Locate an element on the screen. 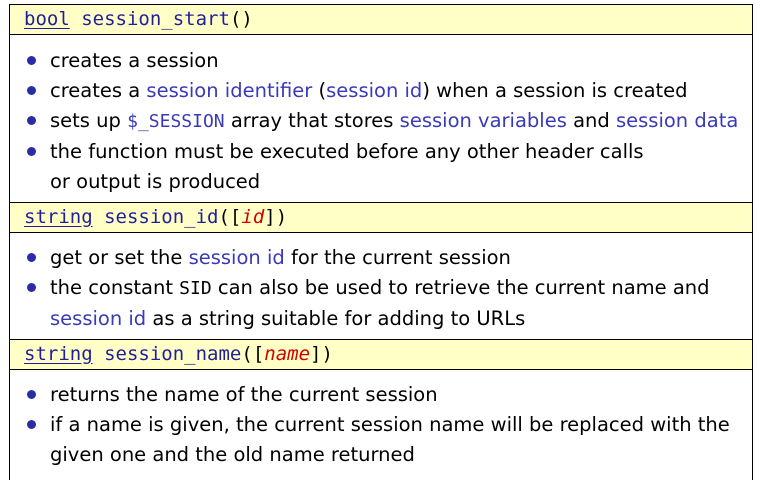 Image resolution: width=760 pixels, height=480 pixels. return-type: bool is located at coordinates (47, 19).